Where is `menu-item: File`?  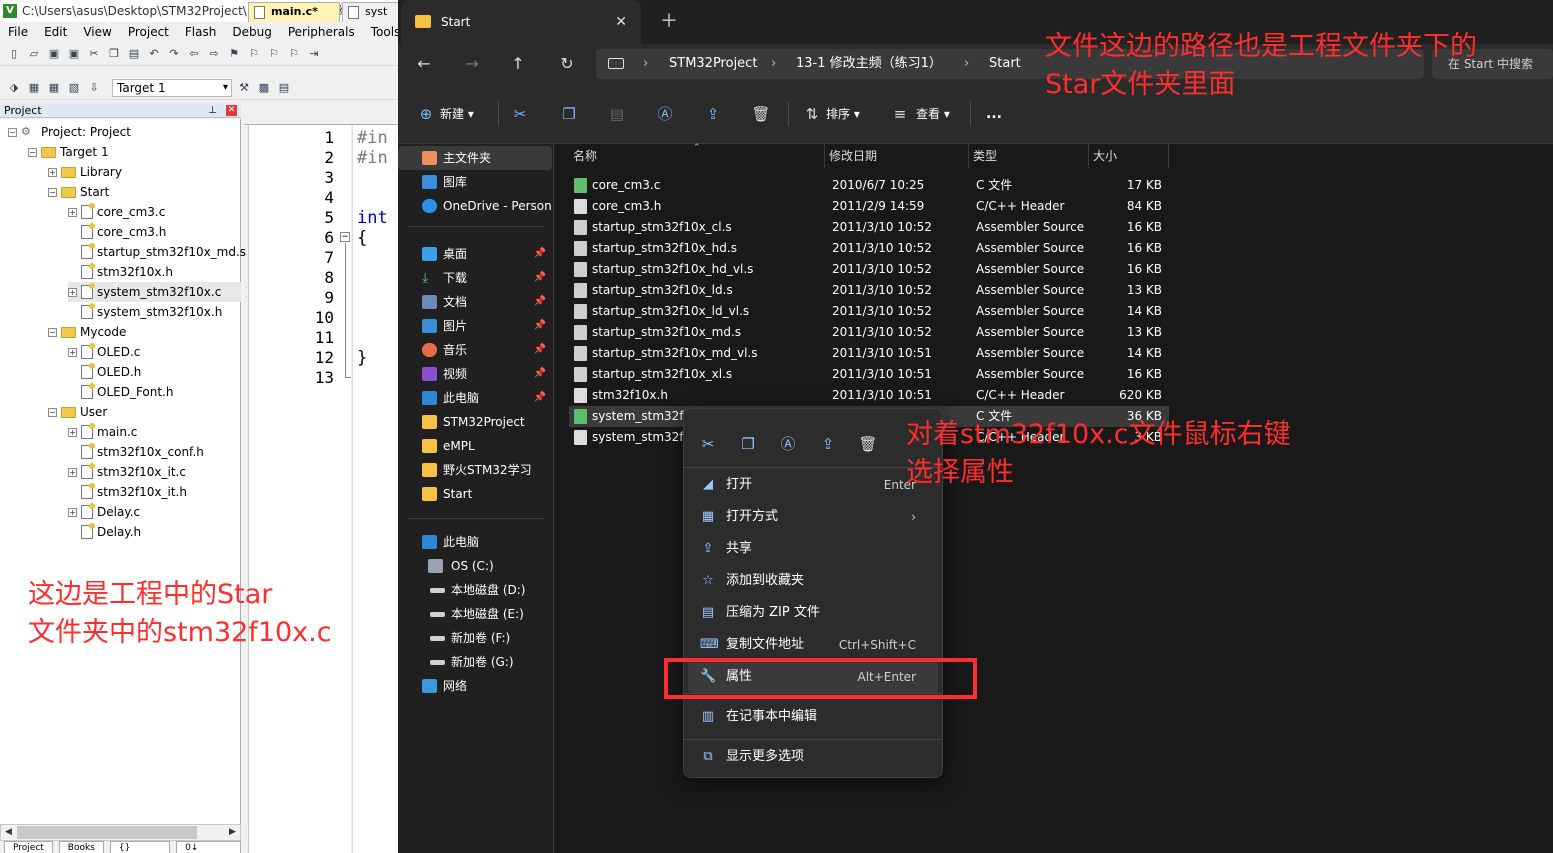 menu-item: File is located at coordinates (18, 32).